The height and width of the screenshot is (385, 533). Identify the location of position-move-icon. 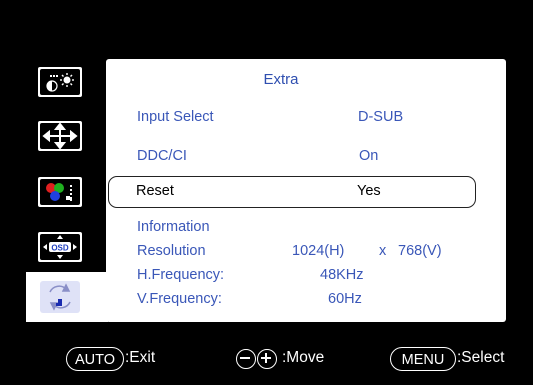
(60, 136).